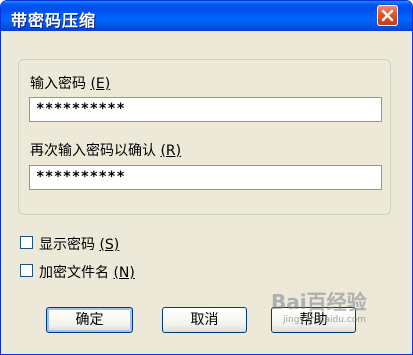  I want to click on watermark-url: jingyan.baidu.com, so click(325, 320).